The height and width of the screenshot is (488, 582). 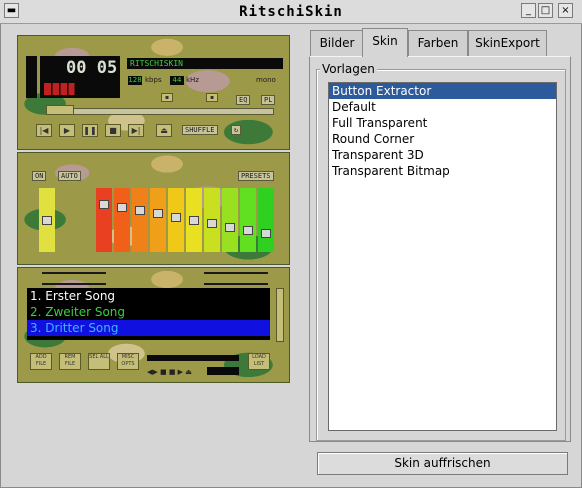 I want to click on close-button: ×, so click(x=565, y=10).